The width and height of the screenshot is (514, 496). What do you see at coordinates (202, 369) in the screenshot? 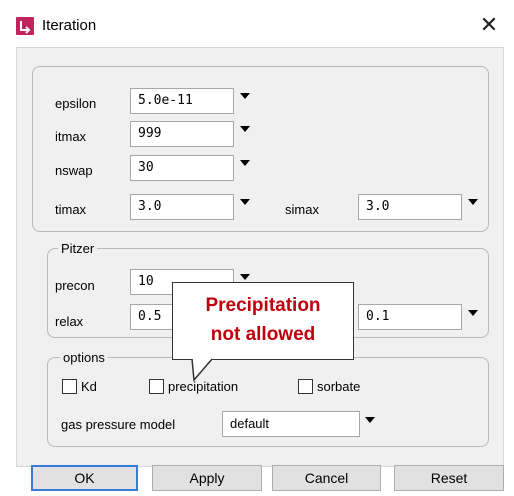
I see `callout-pointer` at bounding box center [202, 369].